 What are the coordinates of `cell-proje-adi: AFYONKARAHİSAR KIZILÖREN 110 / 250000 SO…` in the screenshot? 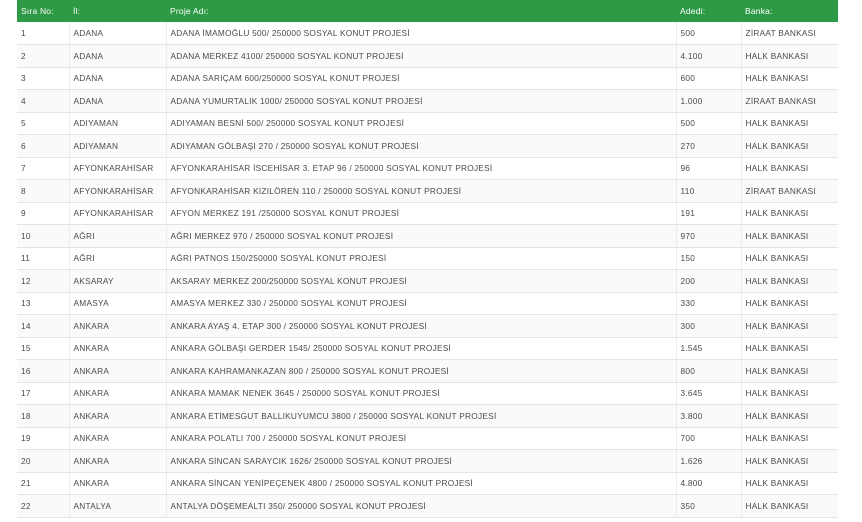 It's located at (421, 191).